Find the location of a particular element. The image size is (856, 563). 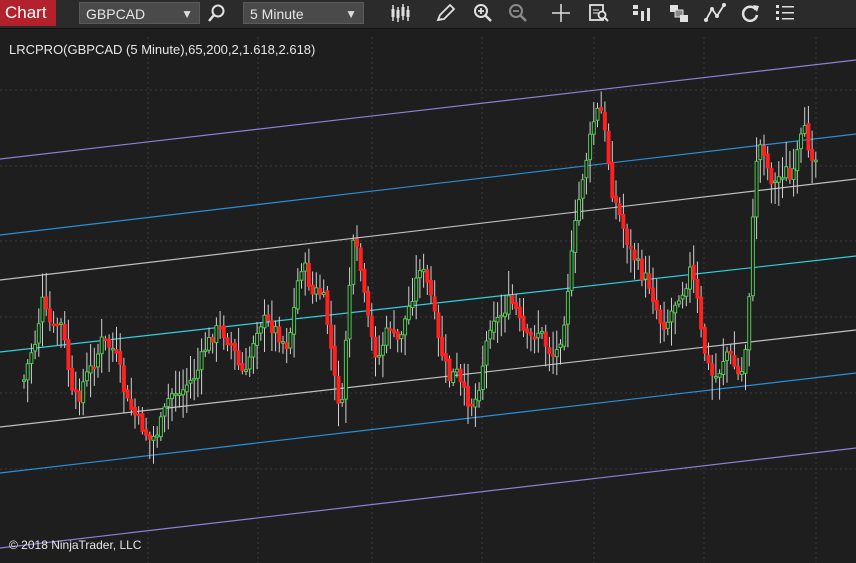

volume-bars-icon is located at coordinates (642, 13).